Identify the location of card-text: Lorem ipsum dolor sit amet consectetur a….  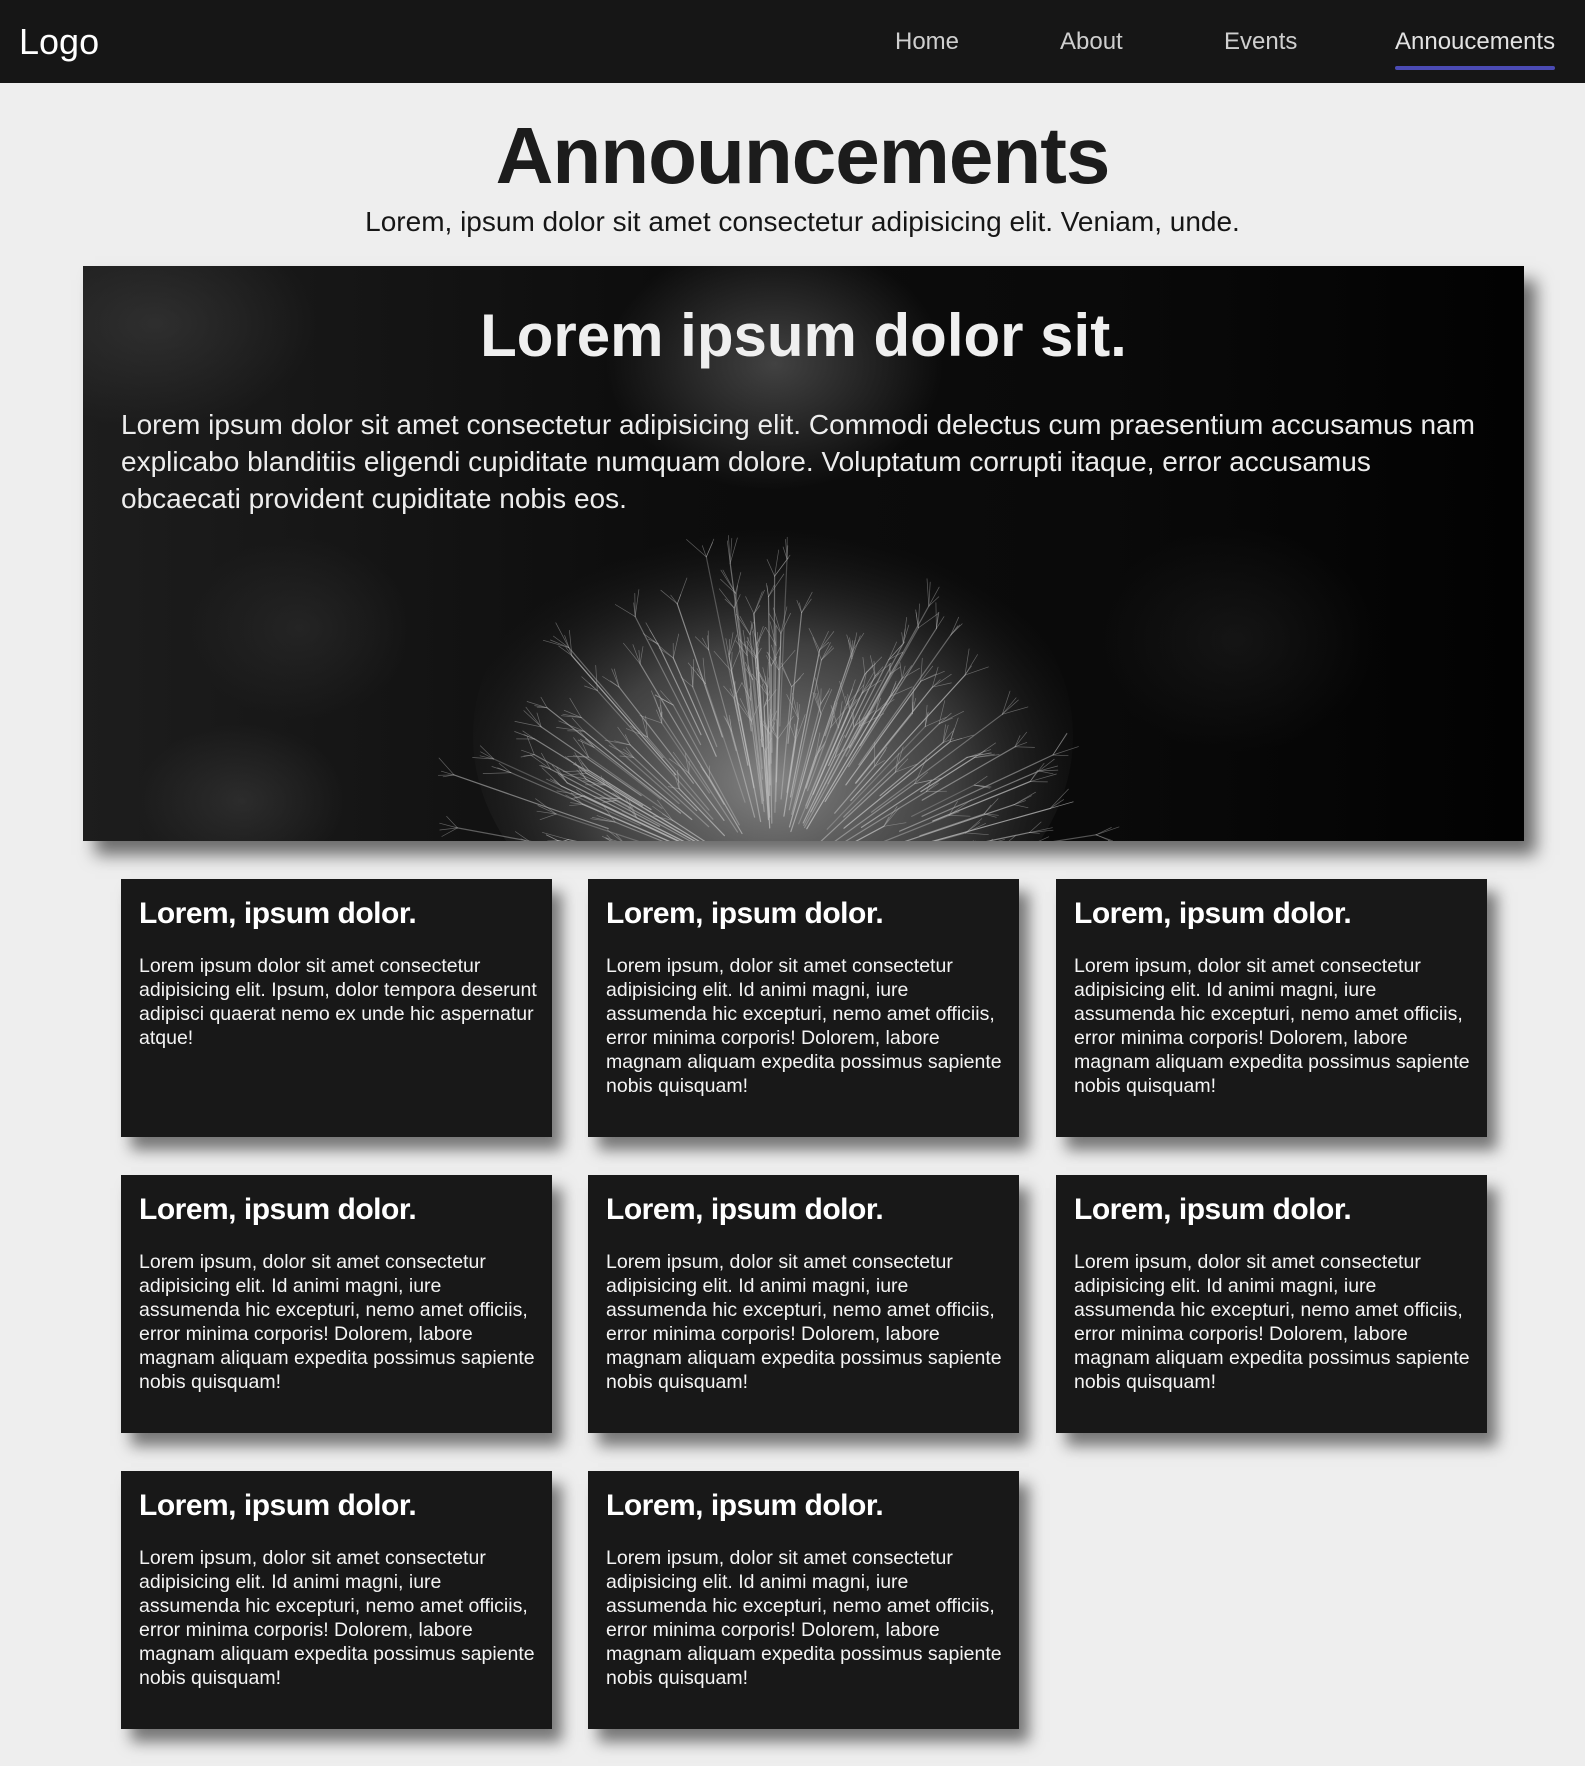
(338, 1002).